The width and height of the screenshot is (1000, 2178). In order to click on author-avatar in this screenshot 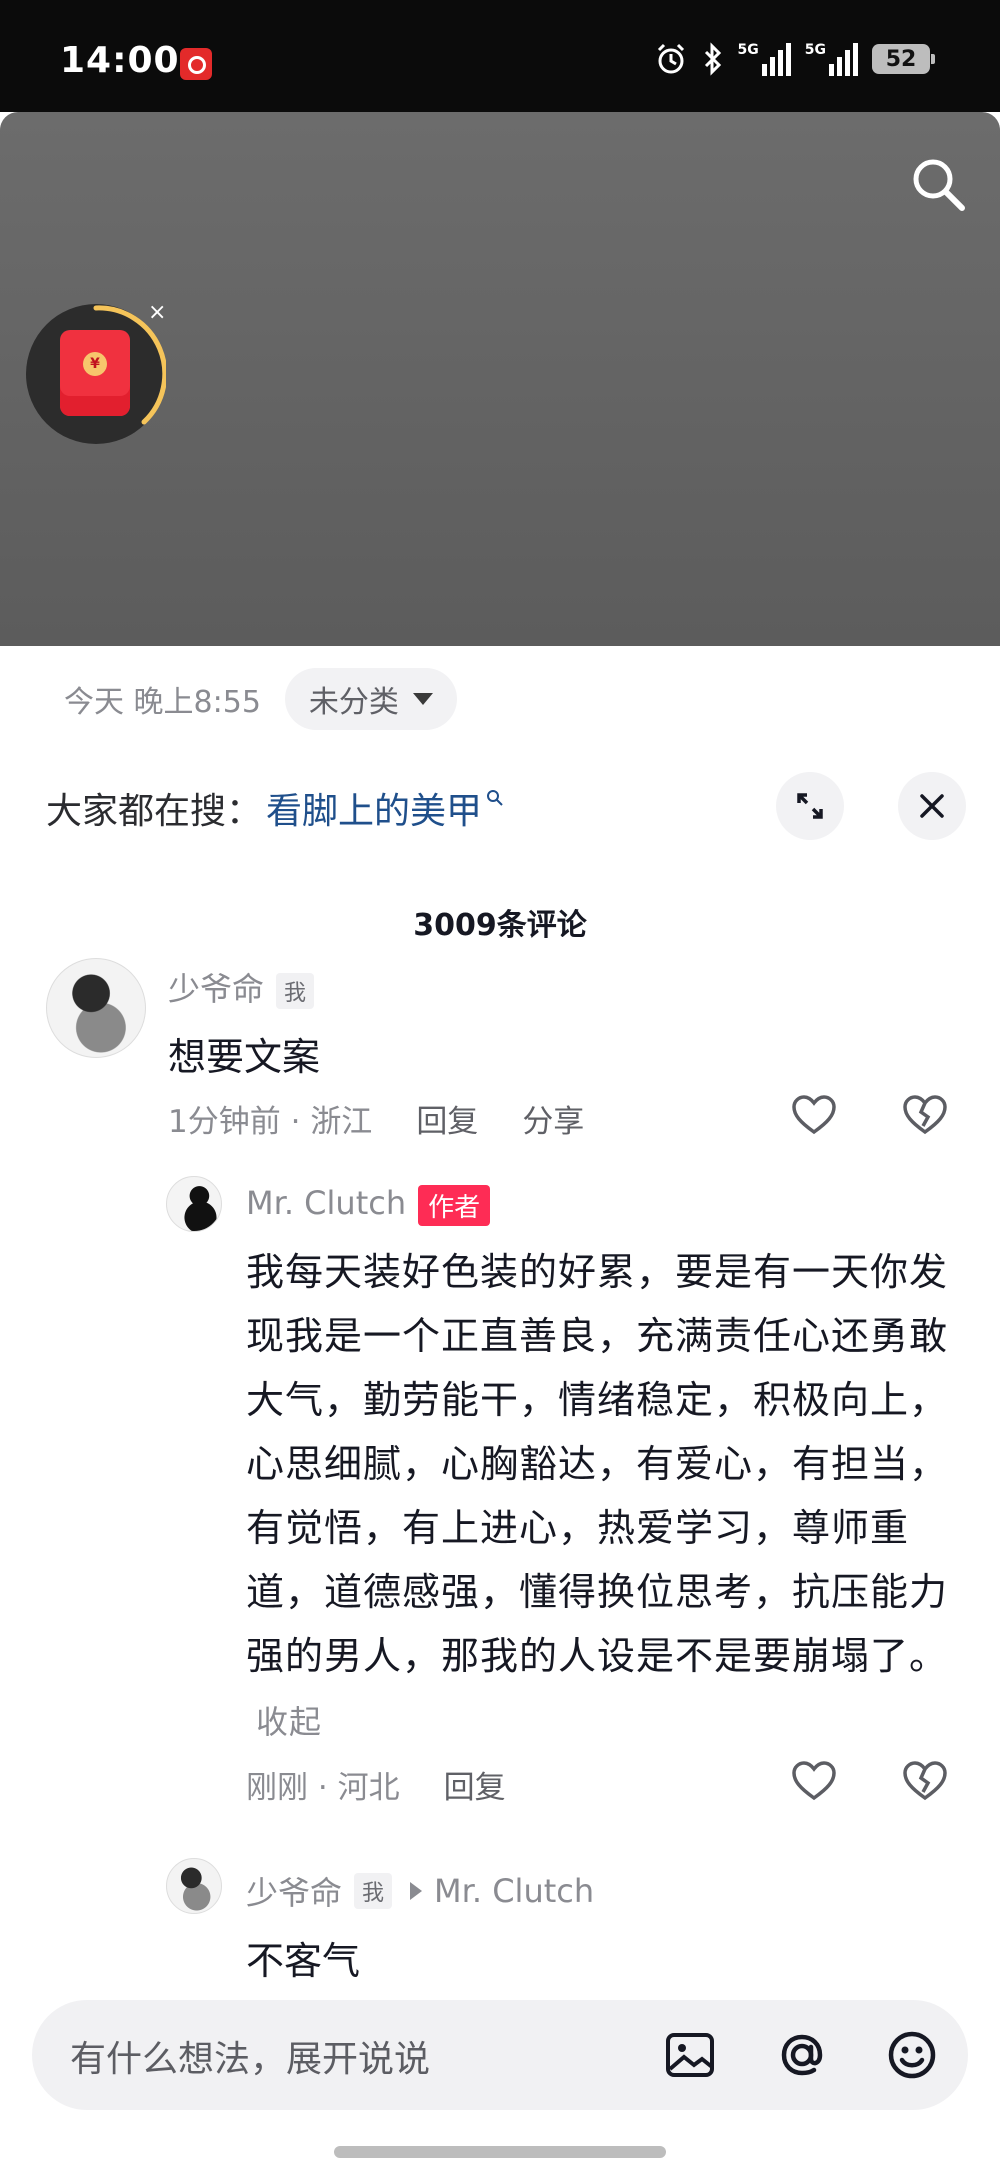, I will do `click(194, 1204)`.